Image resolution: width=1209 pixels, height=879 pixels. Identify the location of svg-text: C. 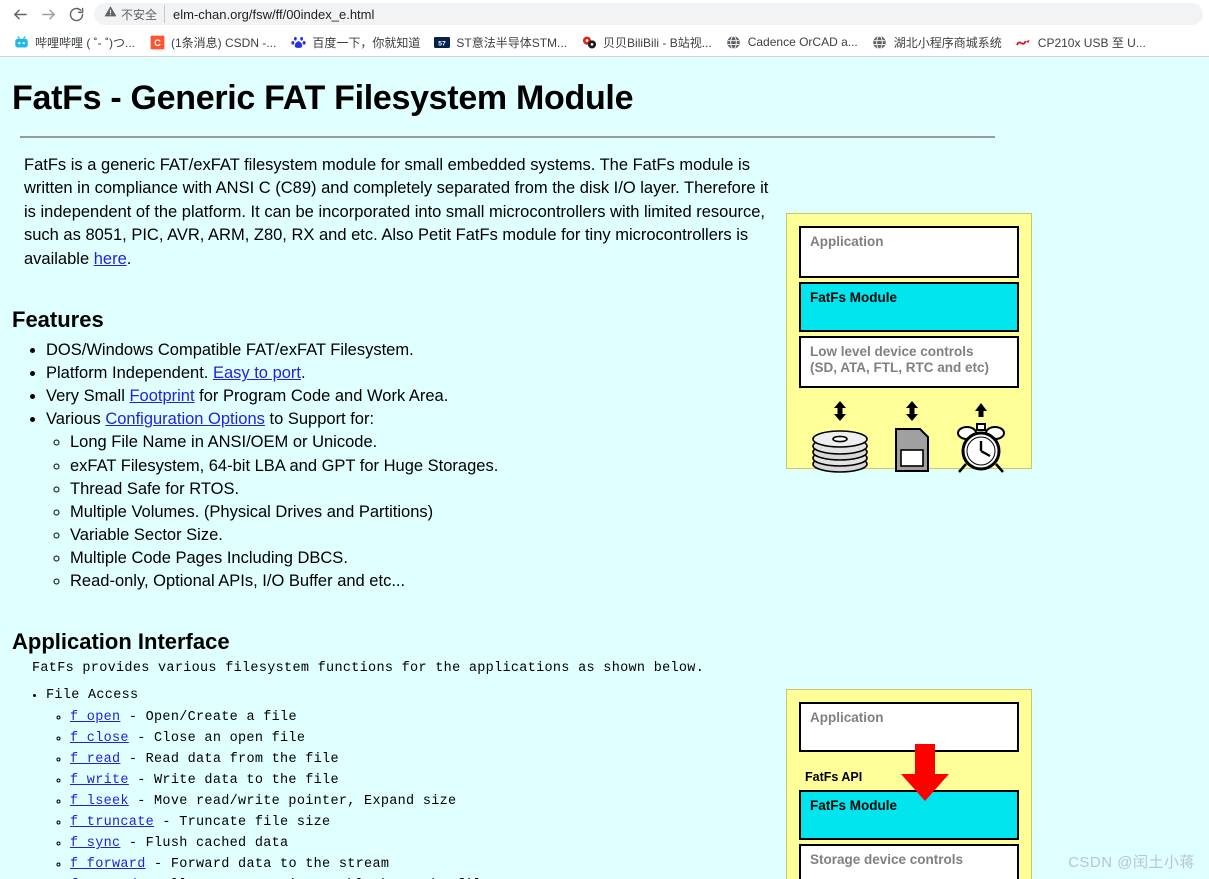
(157, 42).